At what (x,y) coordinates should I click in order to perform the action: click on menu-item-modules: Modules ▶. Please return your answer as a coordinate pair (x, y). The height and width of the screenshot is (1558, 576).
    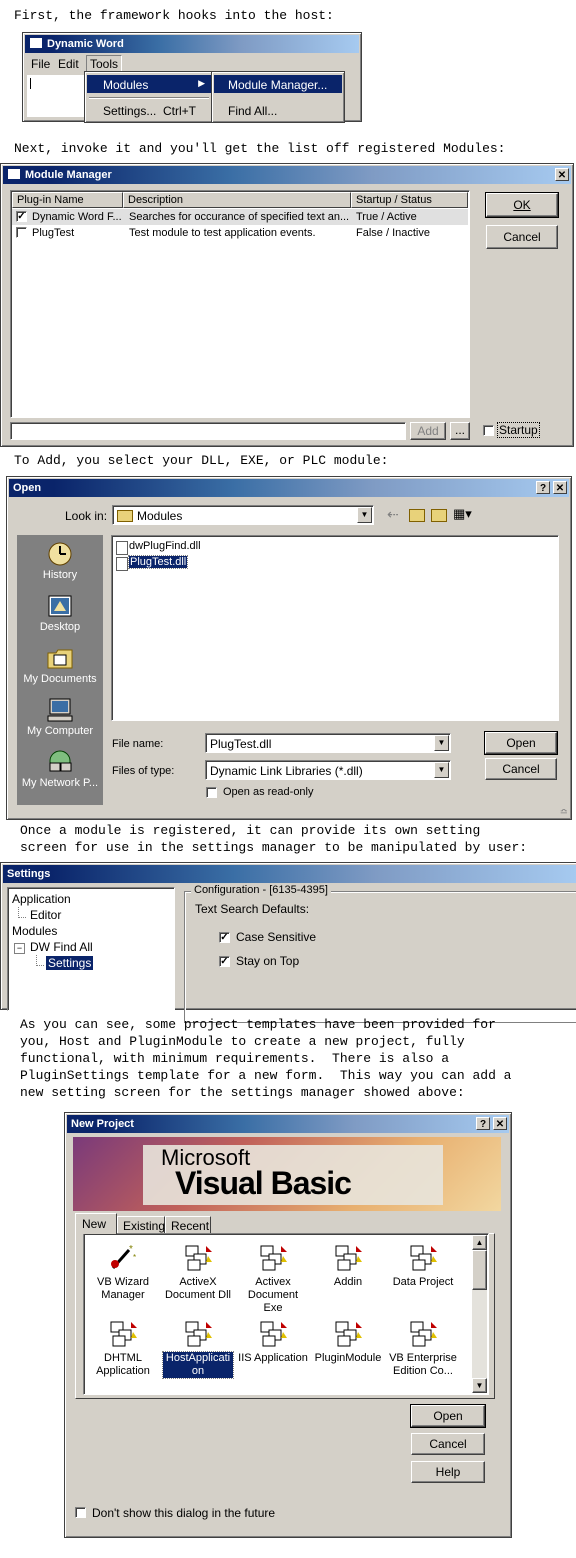
    Looking at the image, I should click on (149, 84).